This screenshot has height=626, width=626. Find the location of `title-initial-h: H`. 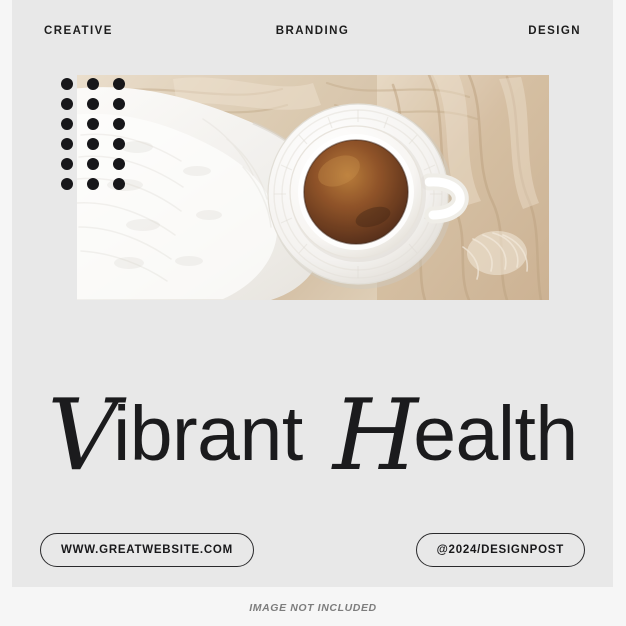

title-initial-h: H is located at coordinates (375, 436).